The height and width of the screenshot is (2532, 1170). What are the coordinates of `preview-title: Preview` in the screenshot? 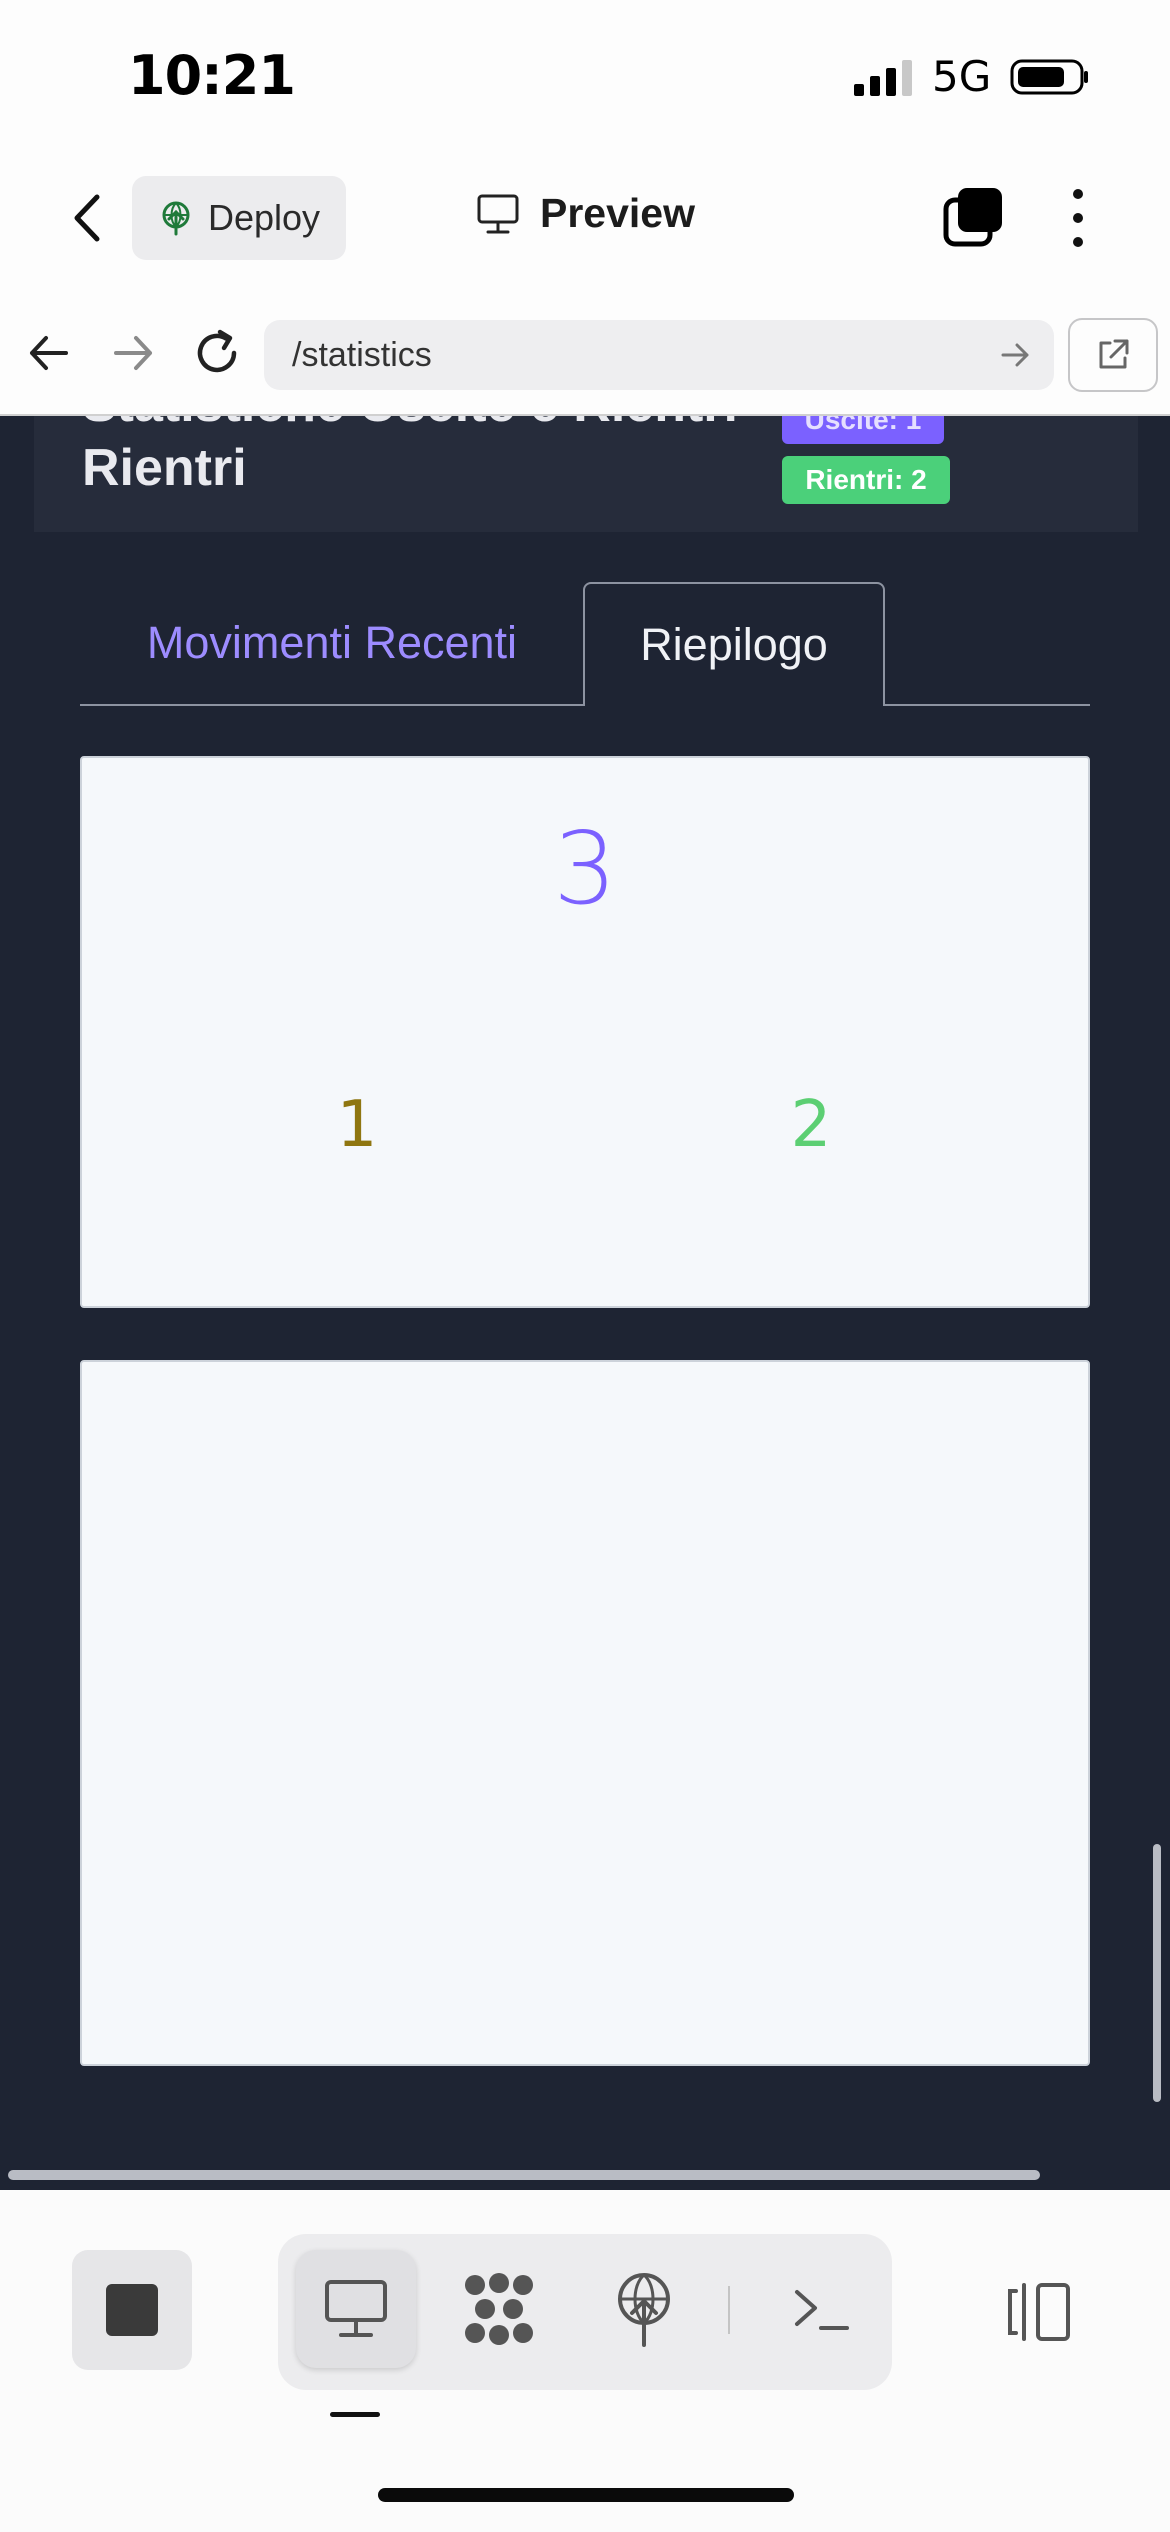 It's located at (585, 213).